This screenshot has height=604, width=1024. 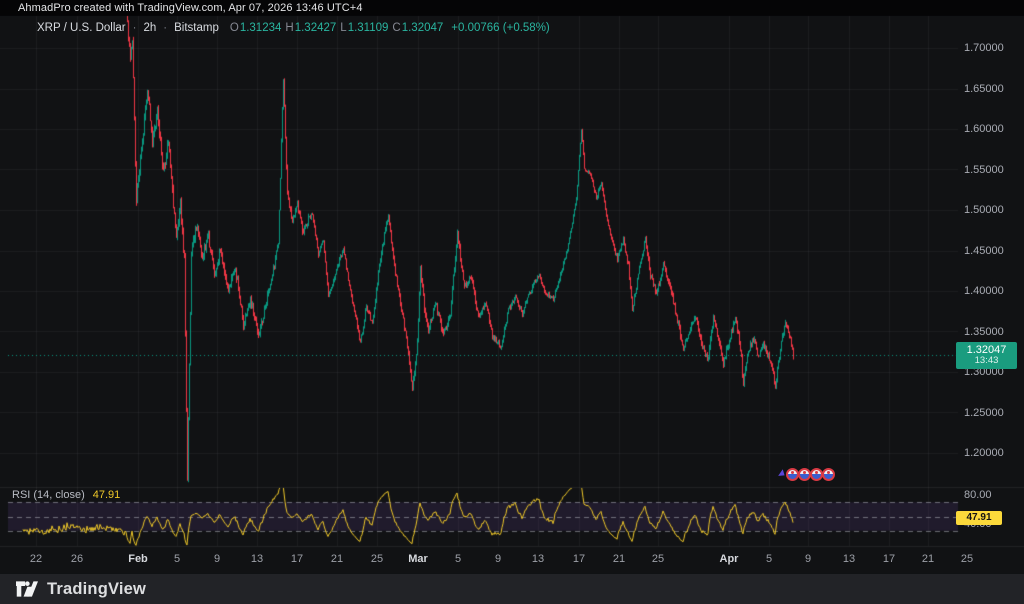 I want to click on ohlc-value: 1.31234, so click(x=260, y=28).